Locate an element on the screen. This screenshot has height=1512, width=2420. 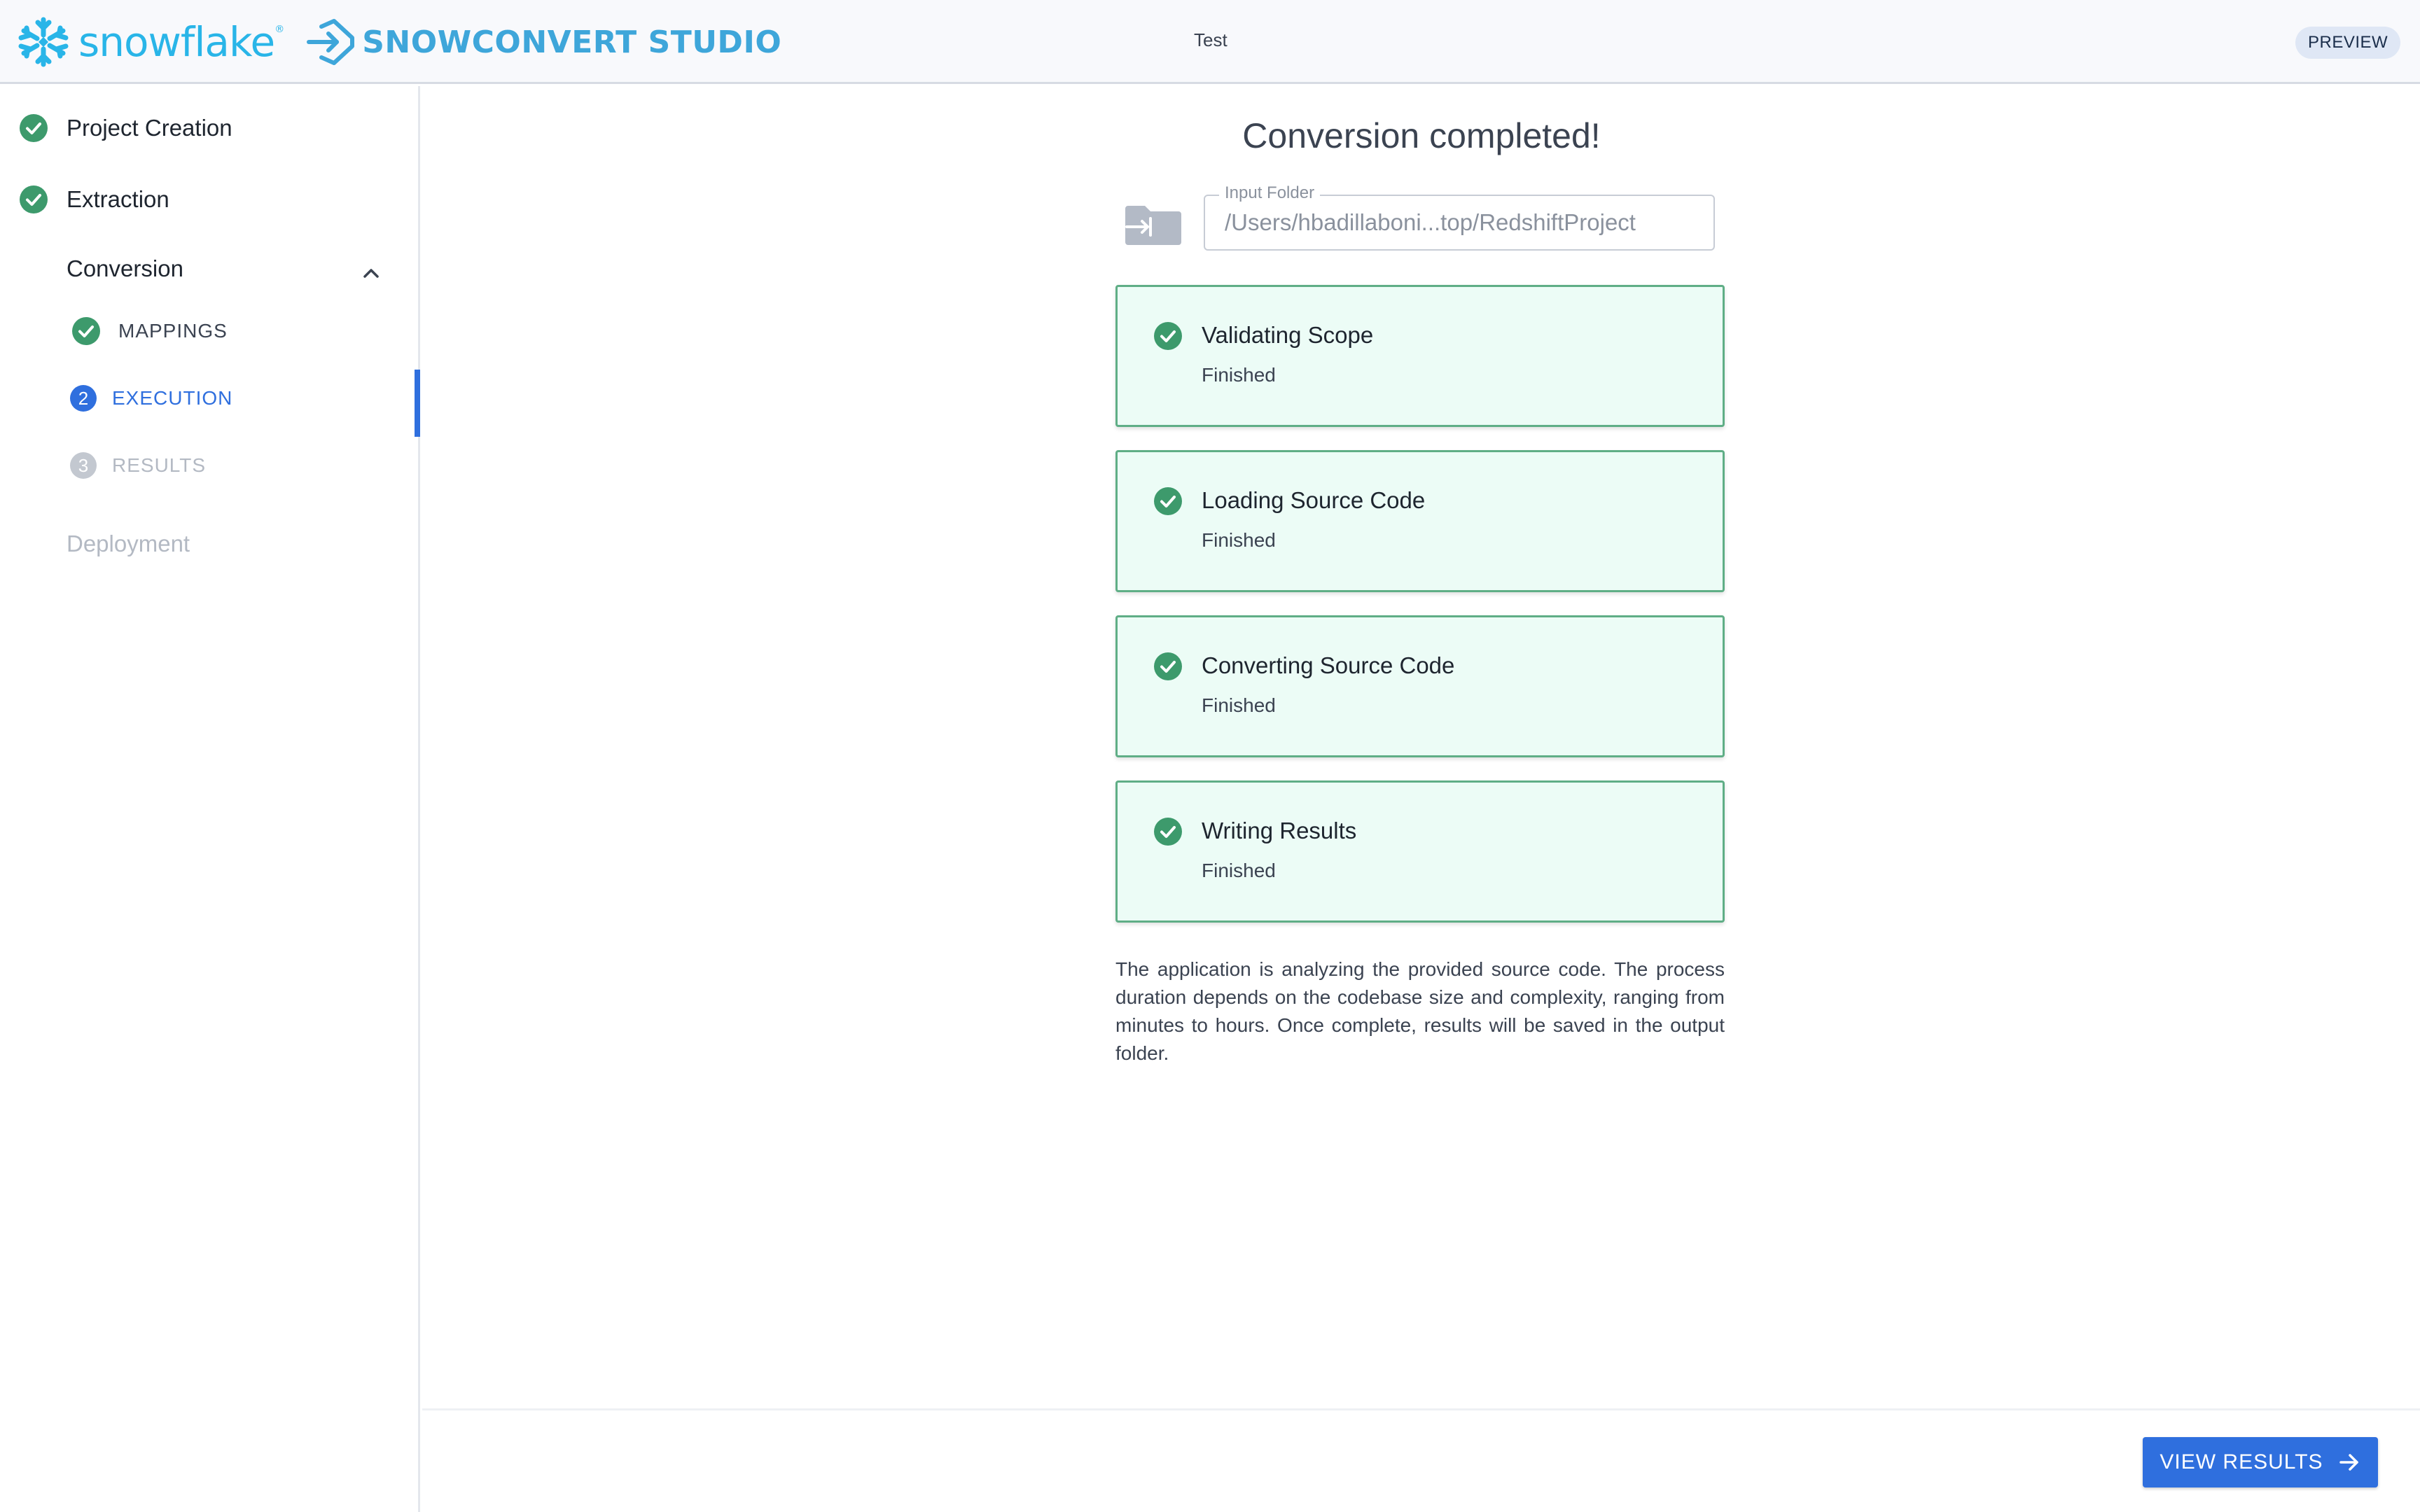
arrow-right-icon is located at coordinates (2348, 1462).